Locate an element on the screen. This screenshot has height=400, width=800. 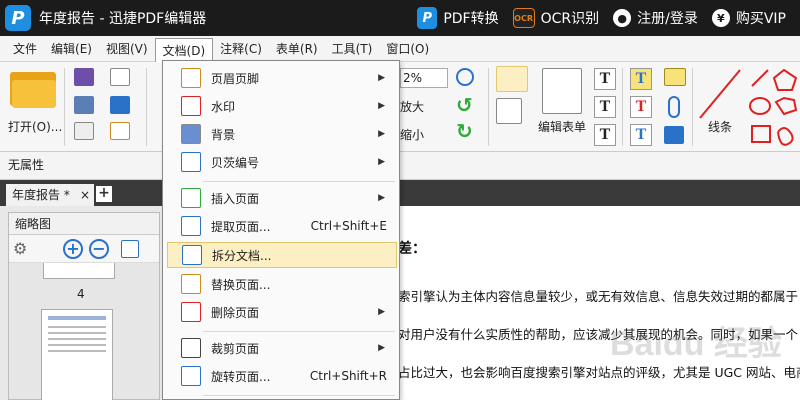
polygon-tool-icon is located at coordinates (786, 106).